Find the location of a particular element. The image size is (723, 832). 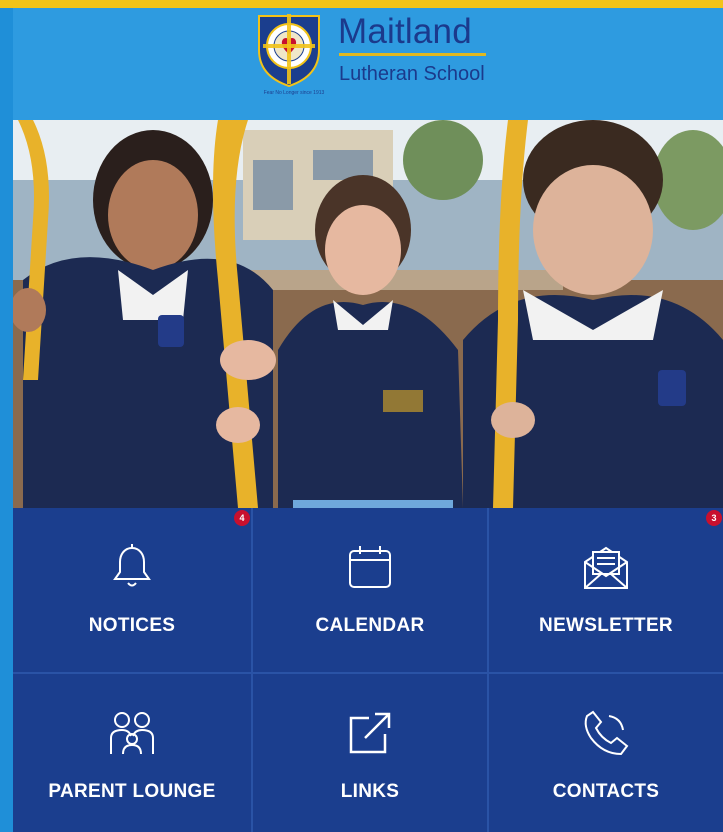

tile-links: LINKS is located at coordinates (370, 753).